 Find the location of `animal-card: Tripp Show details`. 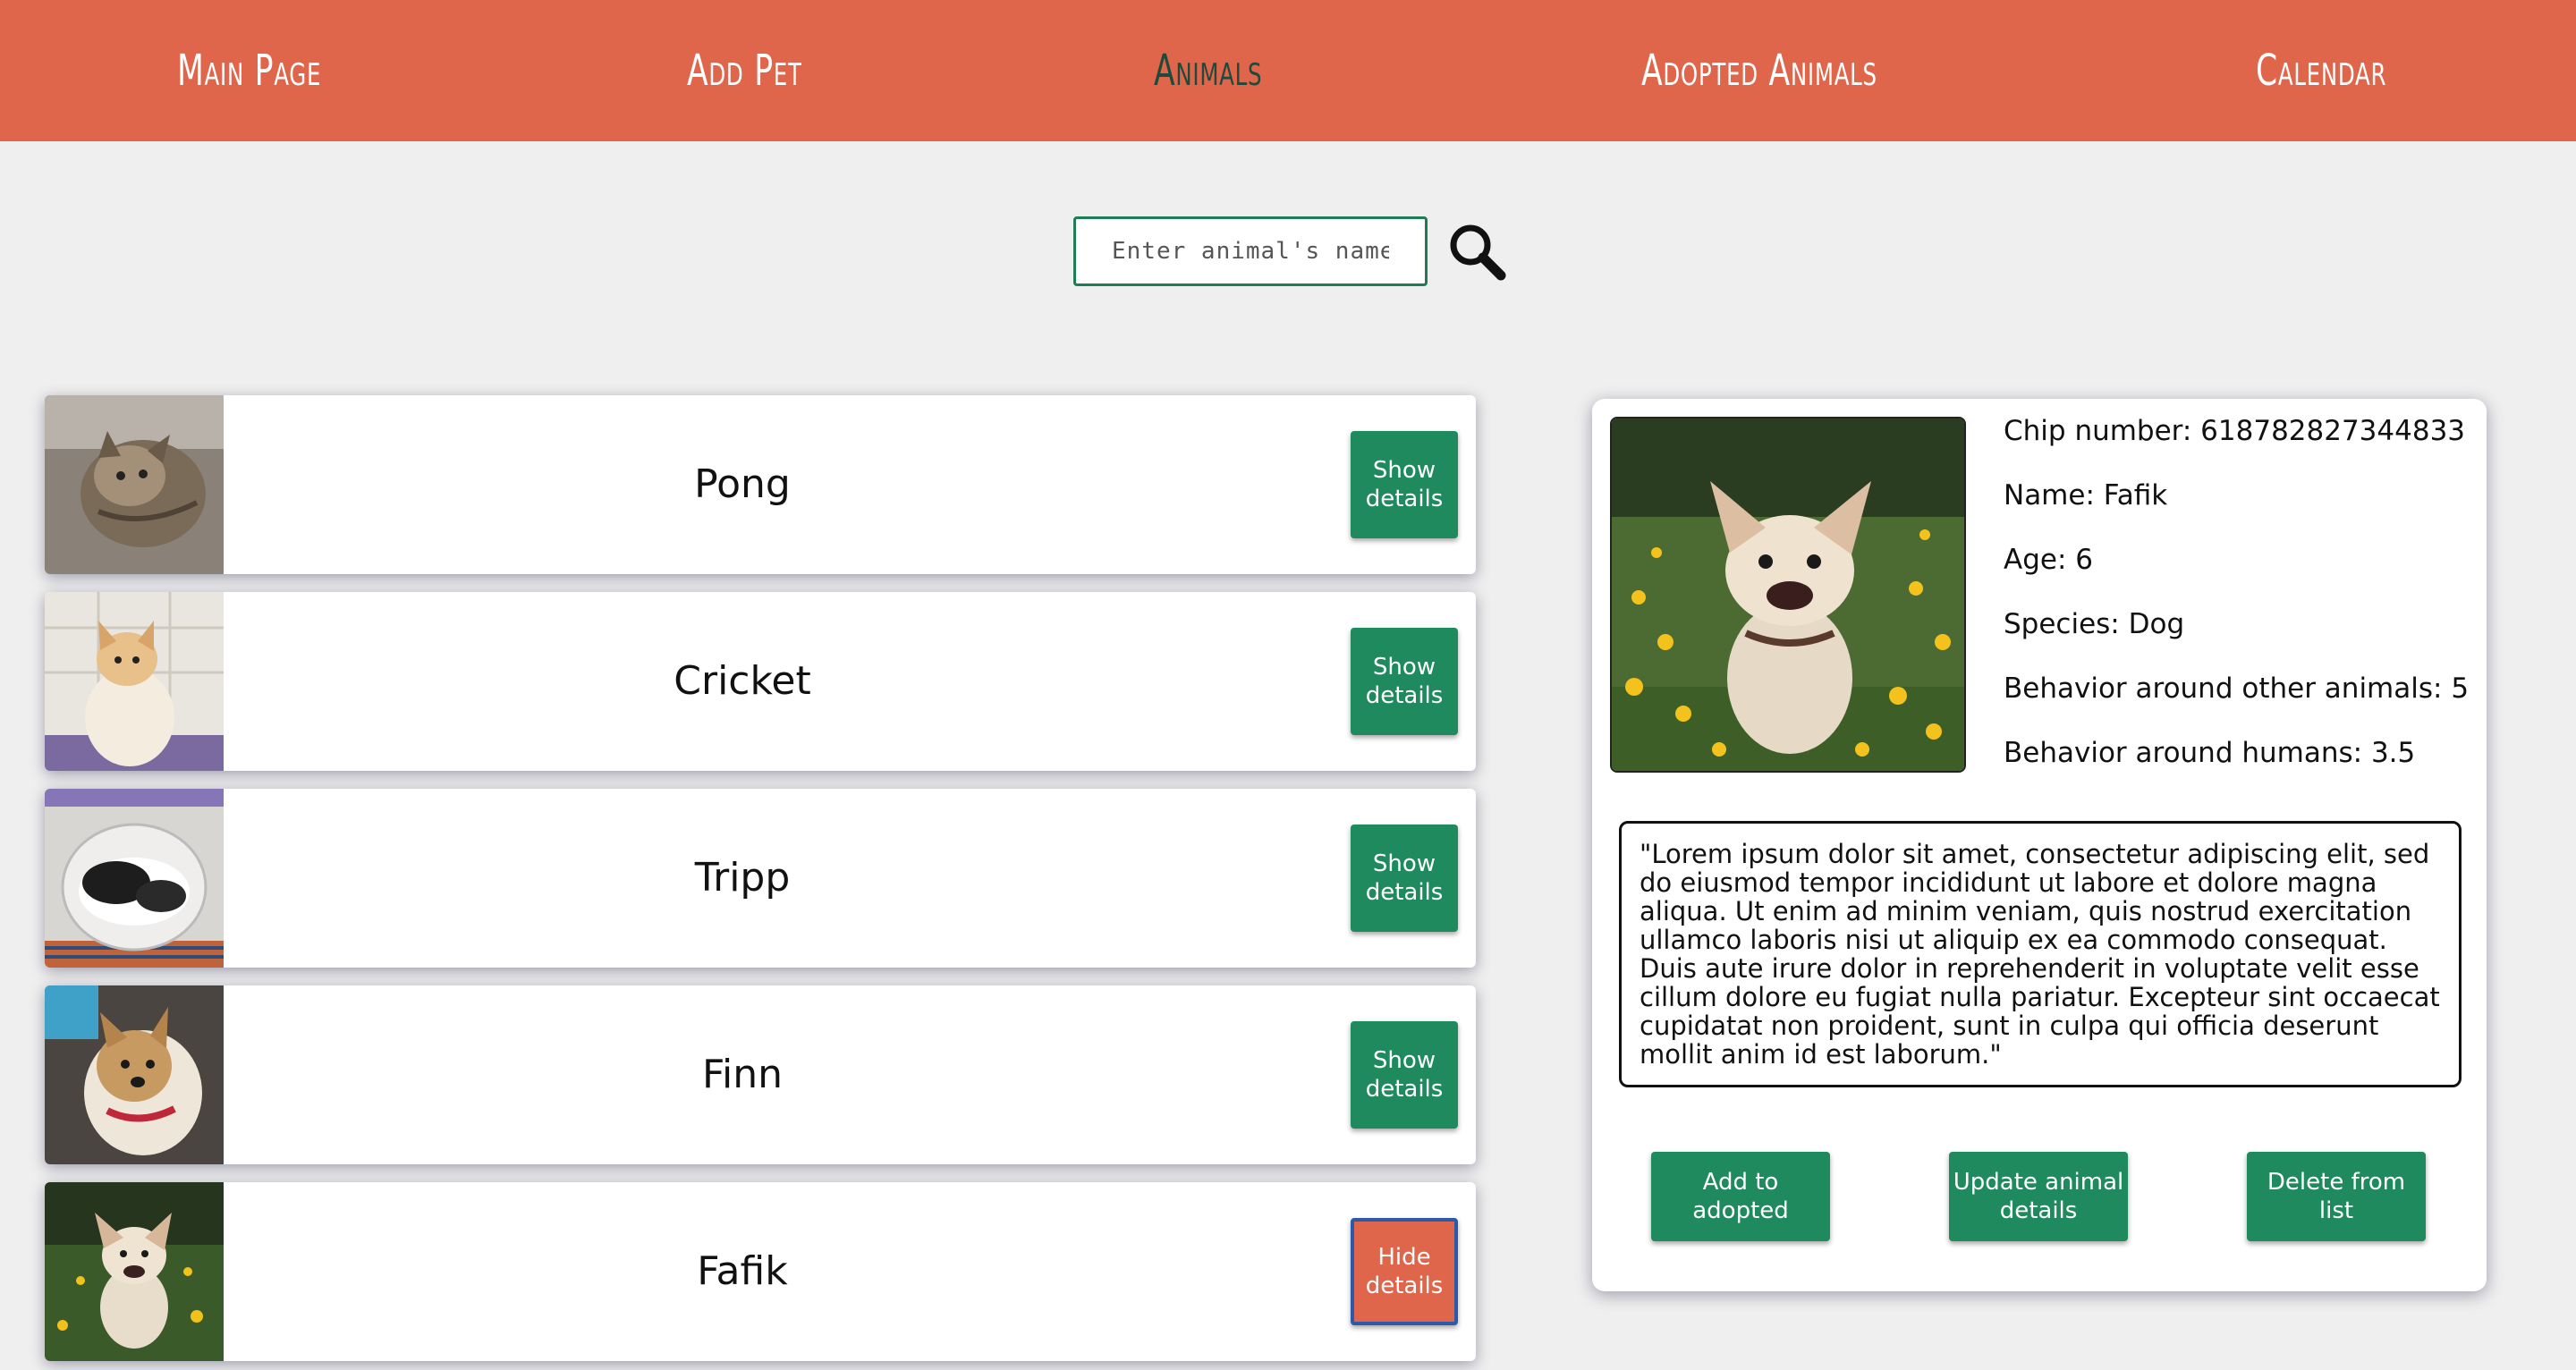

animal-card: Tripp Show details is located at coordinates (760, 878).